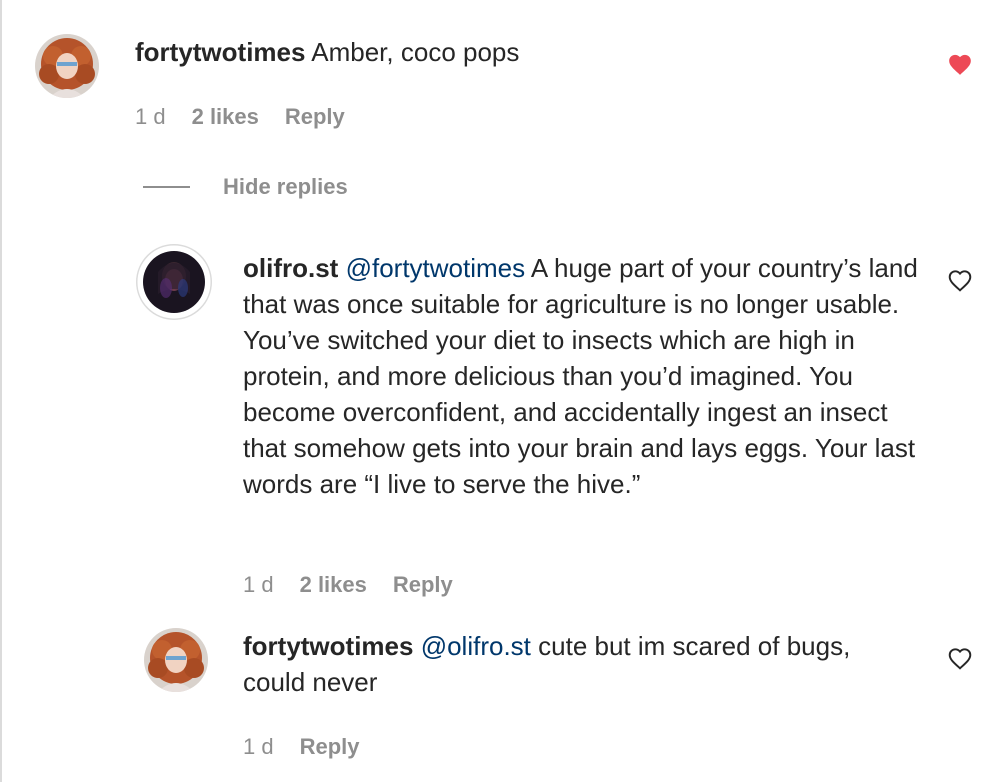 This screenshot has height=782, width=1000. What do you see at coordinates (436, 268) in the screenshot?
I see `comment-mention: @fortytwotimes` at bounding box center [436, 268].